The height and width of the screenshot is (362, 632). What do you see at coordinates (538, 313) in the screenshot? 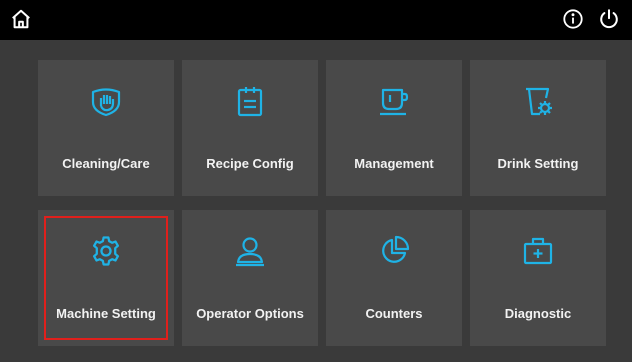
I see `tile-label: Diagnostic` at bounding box center [538, 313].